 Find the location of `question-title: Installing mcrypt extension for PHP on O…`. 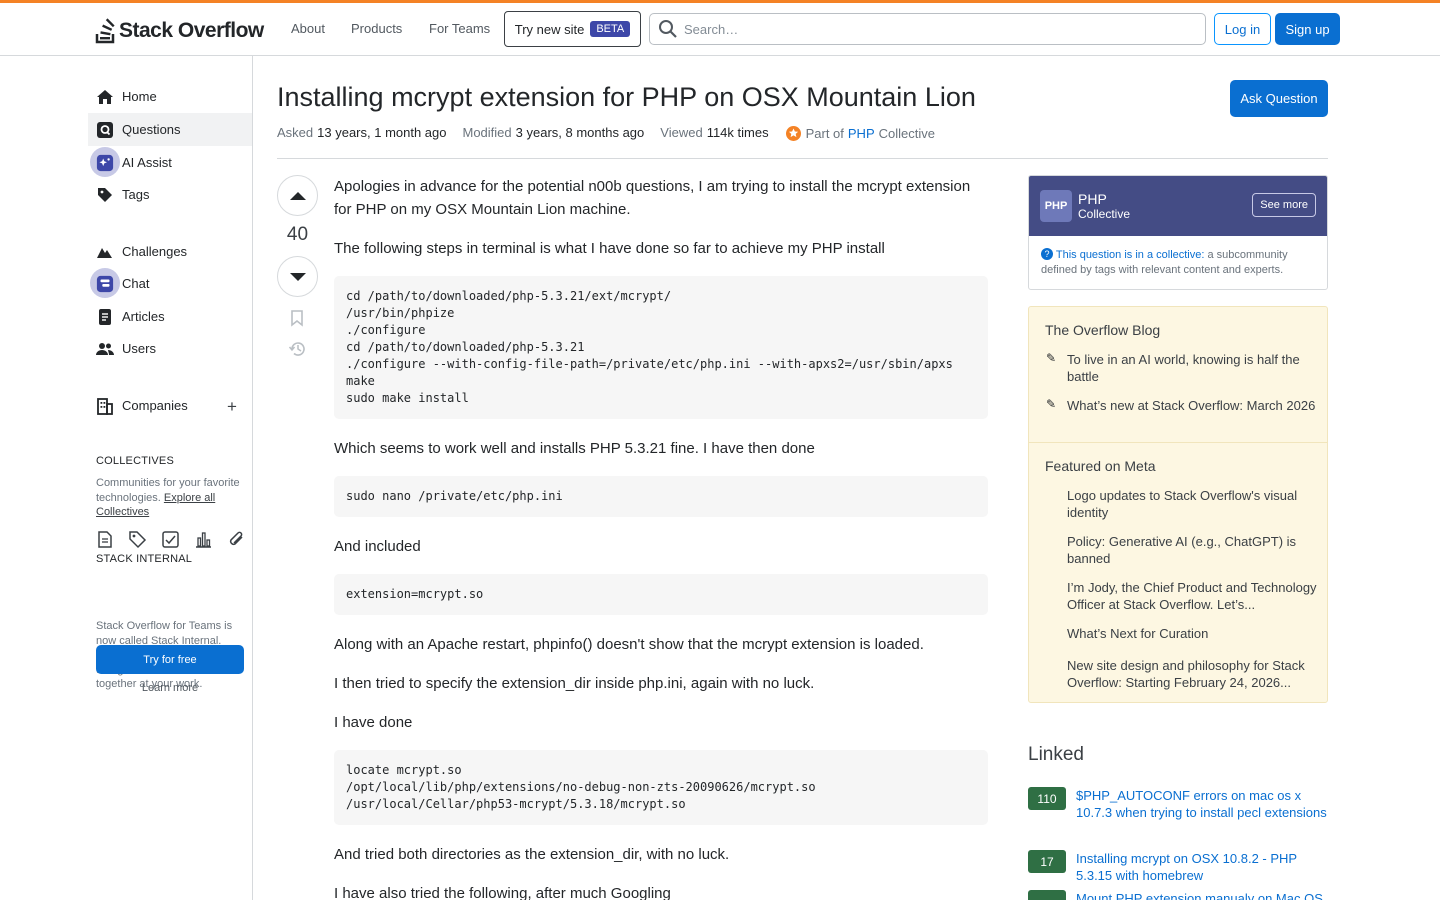

question-title: Installing mcrypt extension for PHP on O… is located at coordinates (626, 97).